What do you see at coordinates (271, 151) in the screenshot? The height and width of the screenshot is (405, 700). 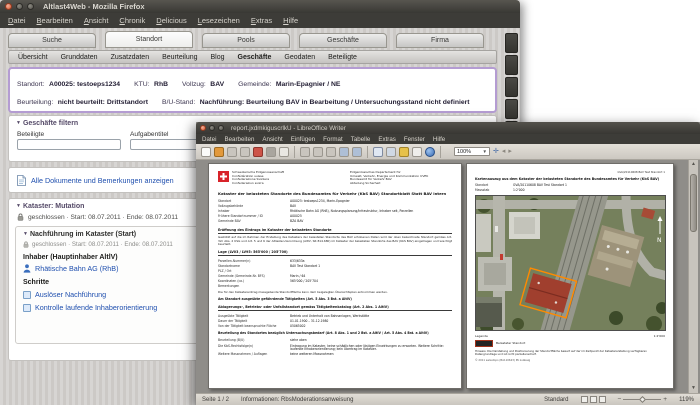 I see `print-icon` at bounding box center [271, 151].